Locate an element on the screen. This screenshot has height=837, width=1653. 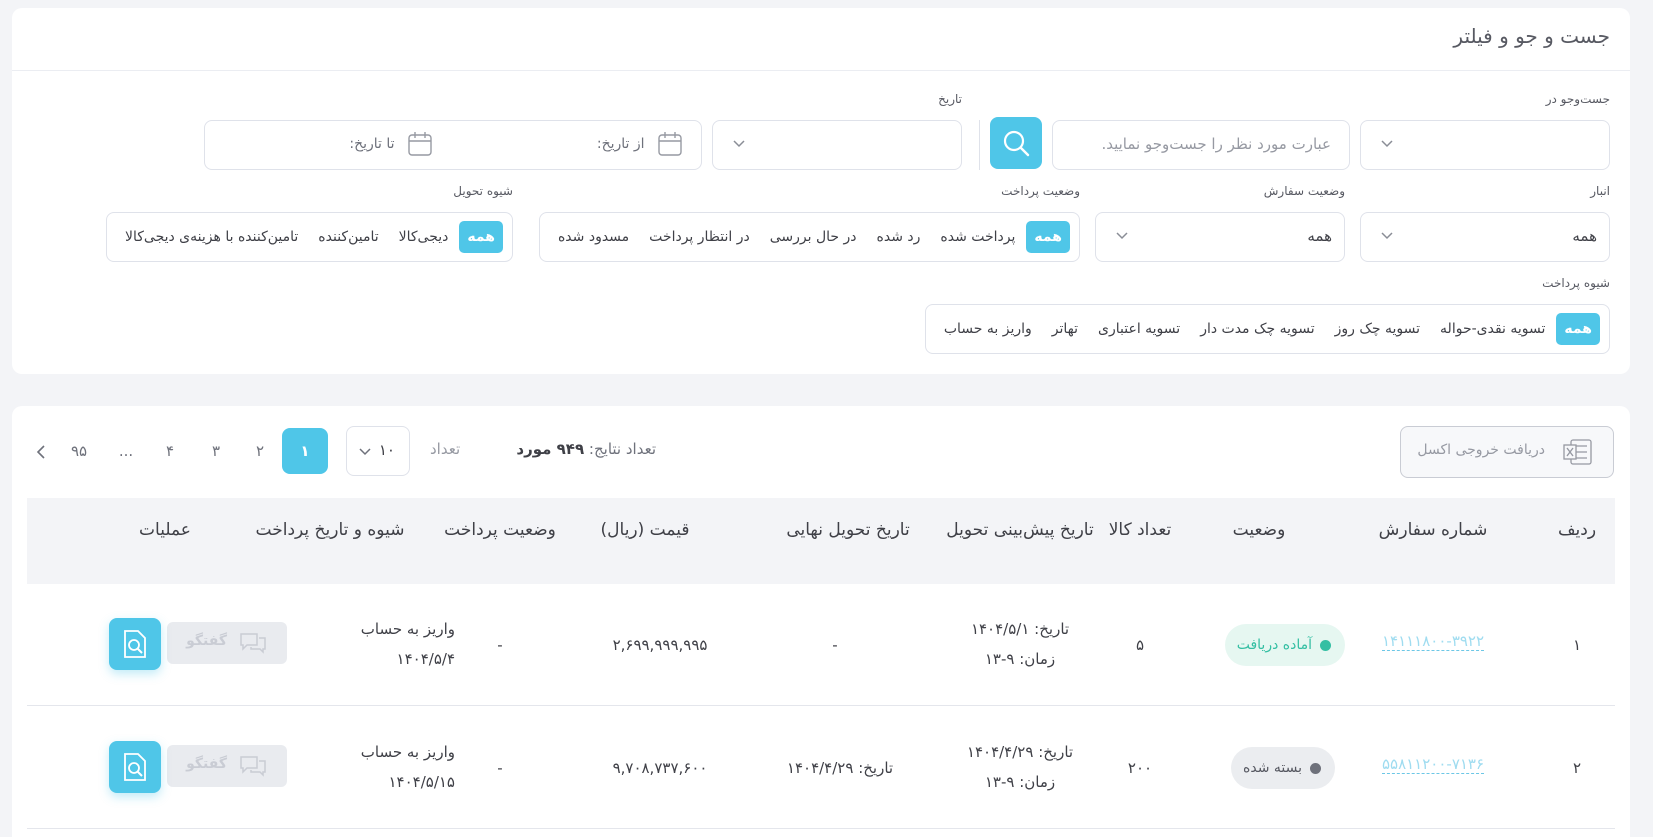
excel-icon is located at coordinates (1577, 452).